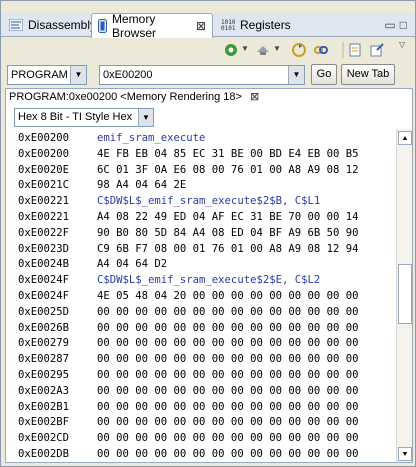  What do you see at coordinates (44, 390) in the screenshot?
I see `memory-address: 0xE002A3` at bounding box center [44, 390].